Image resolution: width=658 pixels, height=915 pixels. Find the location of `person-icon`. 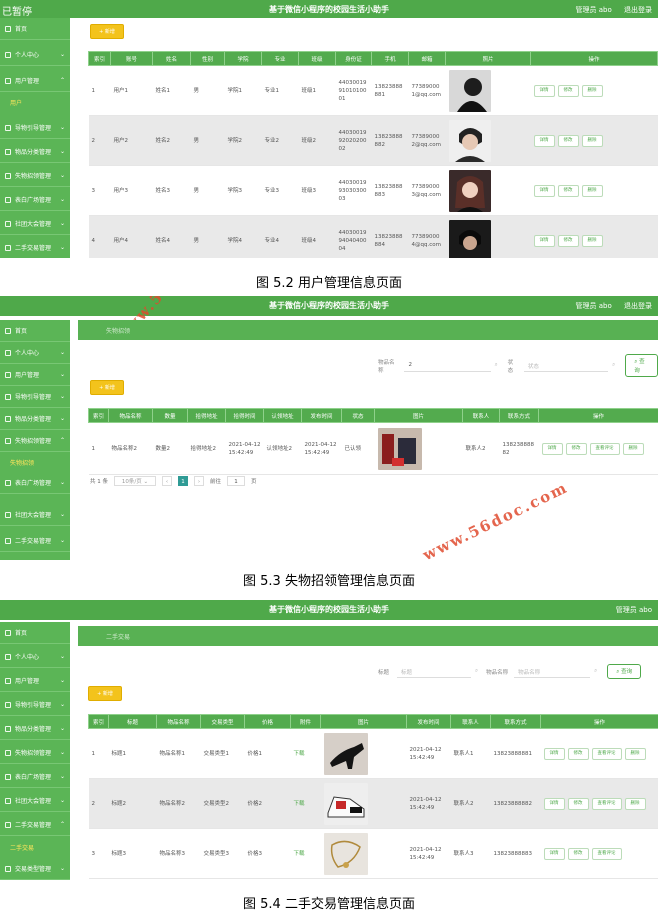

person-icon is located at coordinates (8, 54).